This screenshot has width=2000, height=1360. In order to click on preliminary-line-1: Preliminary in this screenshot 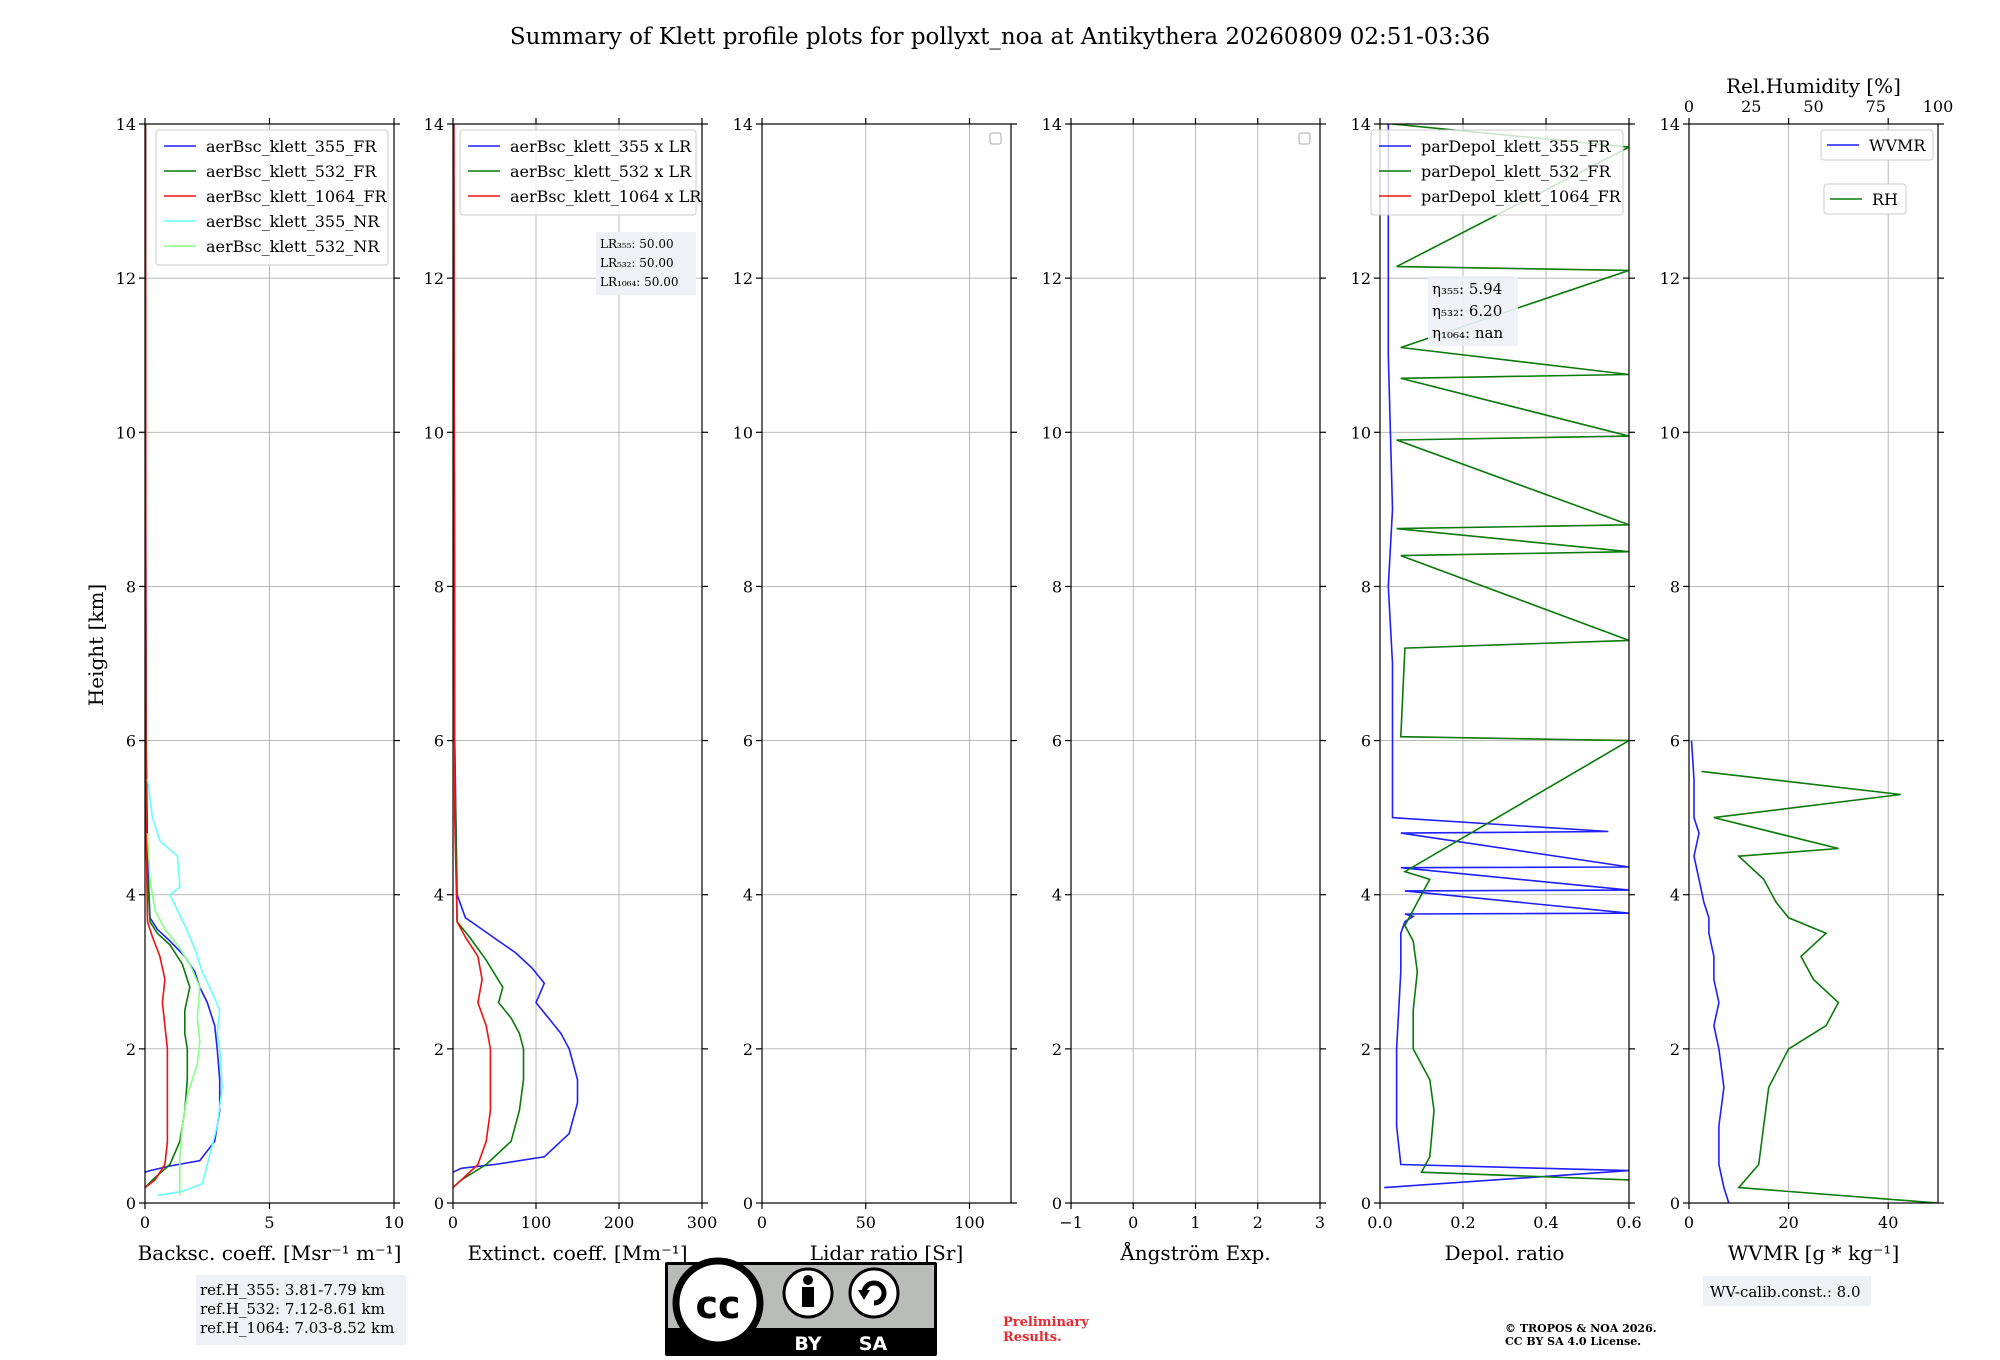, I will do `click(1046, 1322)`.